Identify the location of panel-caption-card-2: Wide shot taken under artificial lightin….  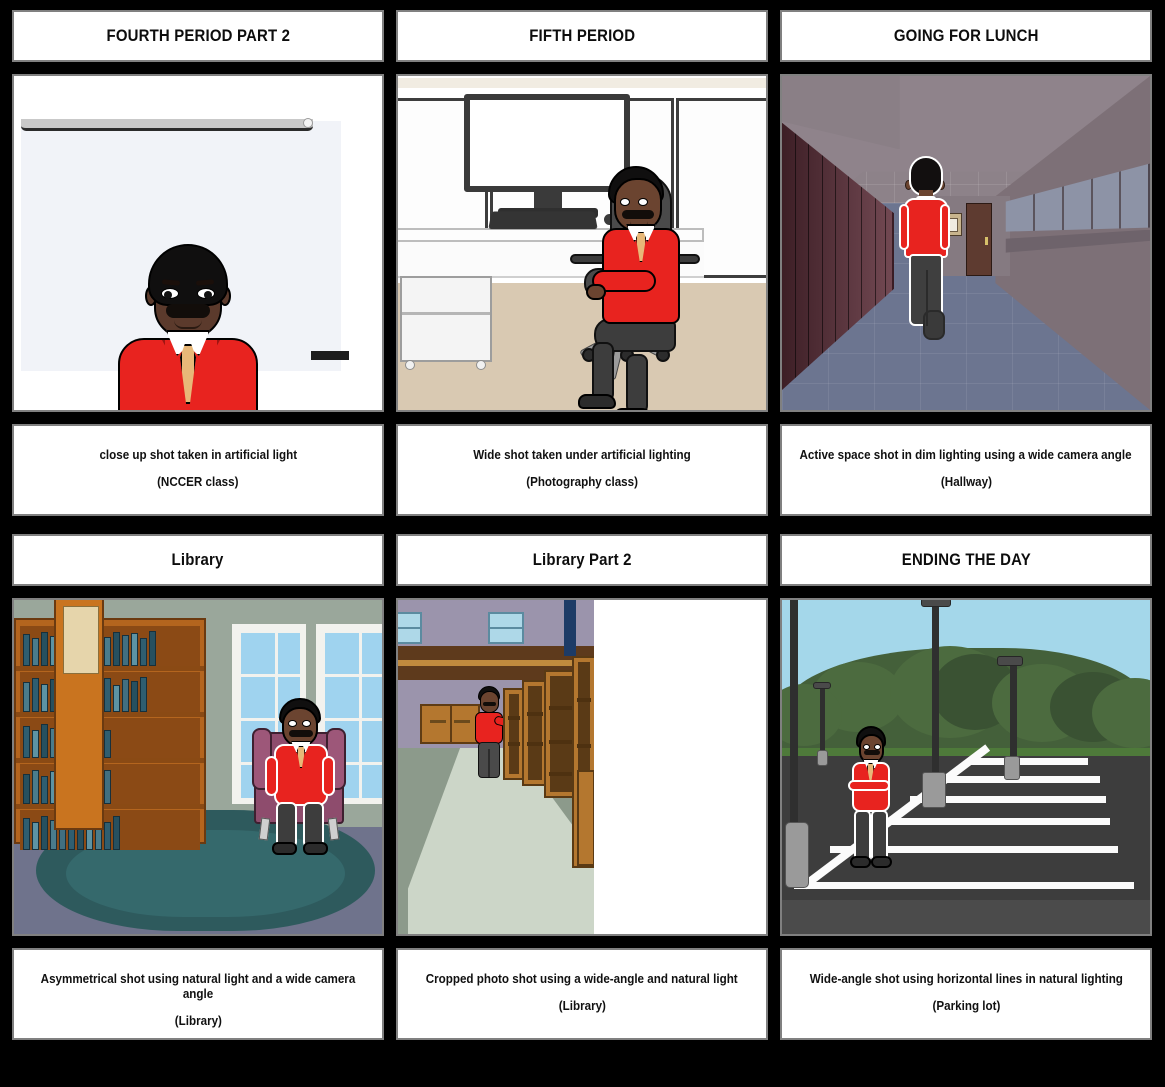
(582, 470).